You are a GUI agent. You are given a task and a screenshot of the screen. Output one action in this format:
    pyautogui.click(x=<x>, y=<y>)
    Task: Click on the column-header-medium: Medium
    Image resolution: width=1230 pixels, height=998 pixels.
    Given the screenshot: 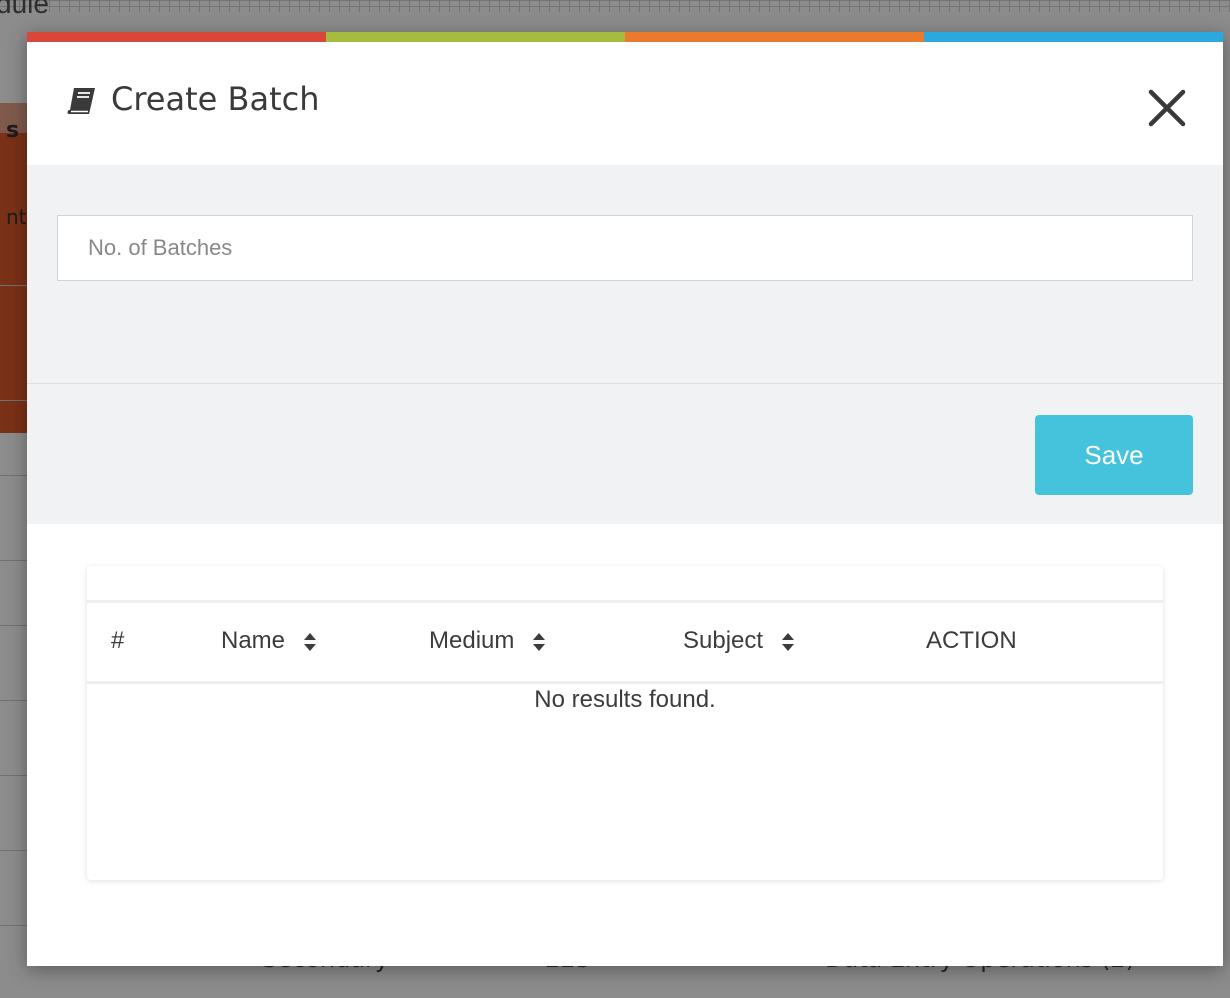 What is the action you would take?
    pyautogui.click(x=487, y=641)
    